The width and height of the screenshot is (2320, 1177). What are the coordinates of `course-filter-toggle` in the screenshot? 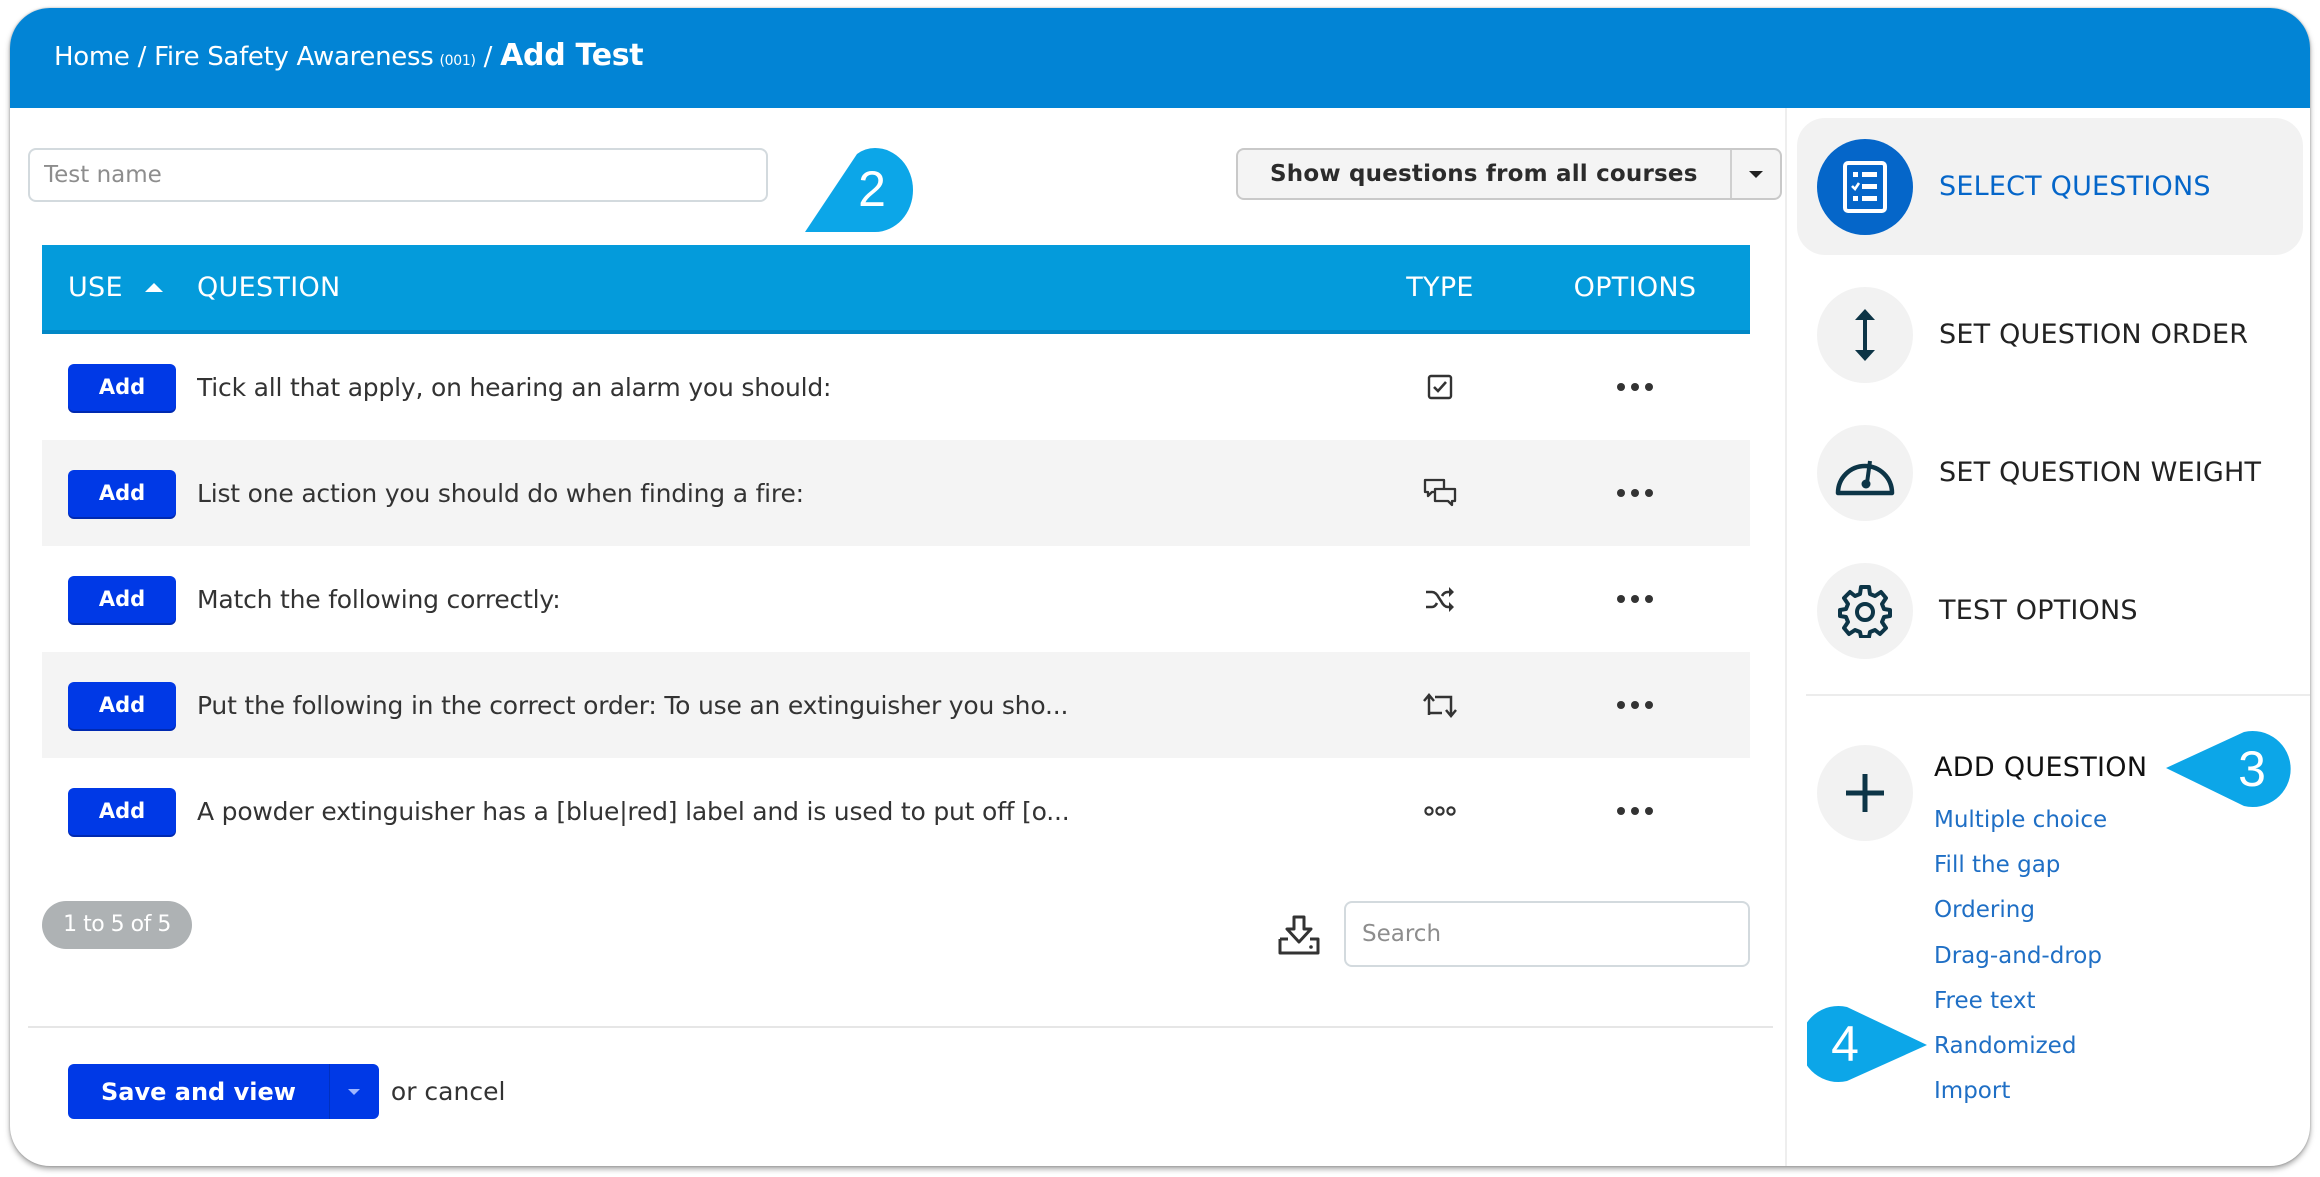 It's located at (1756, 174).